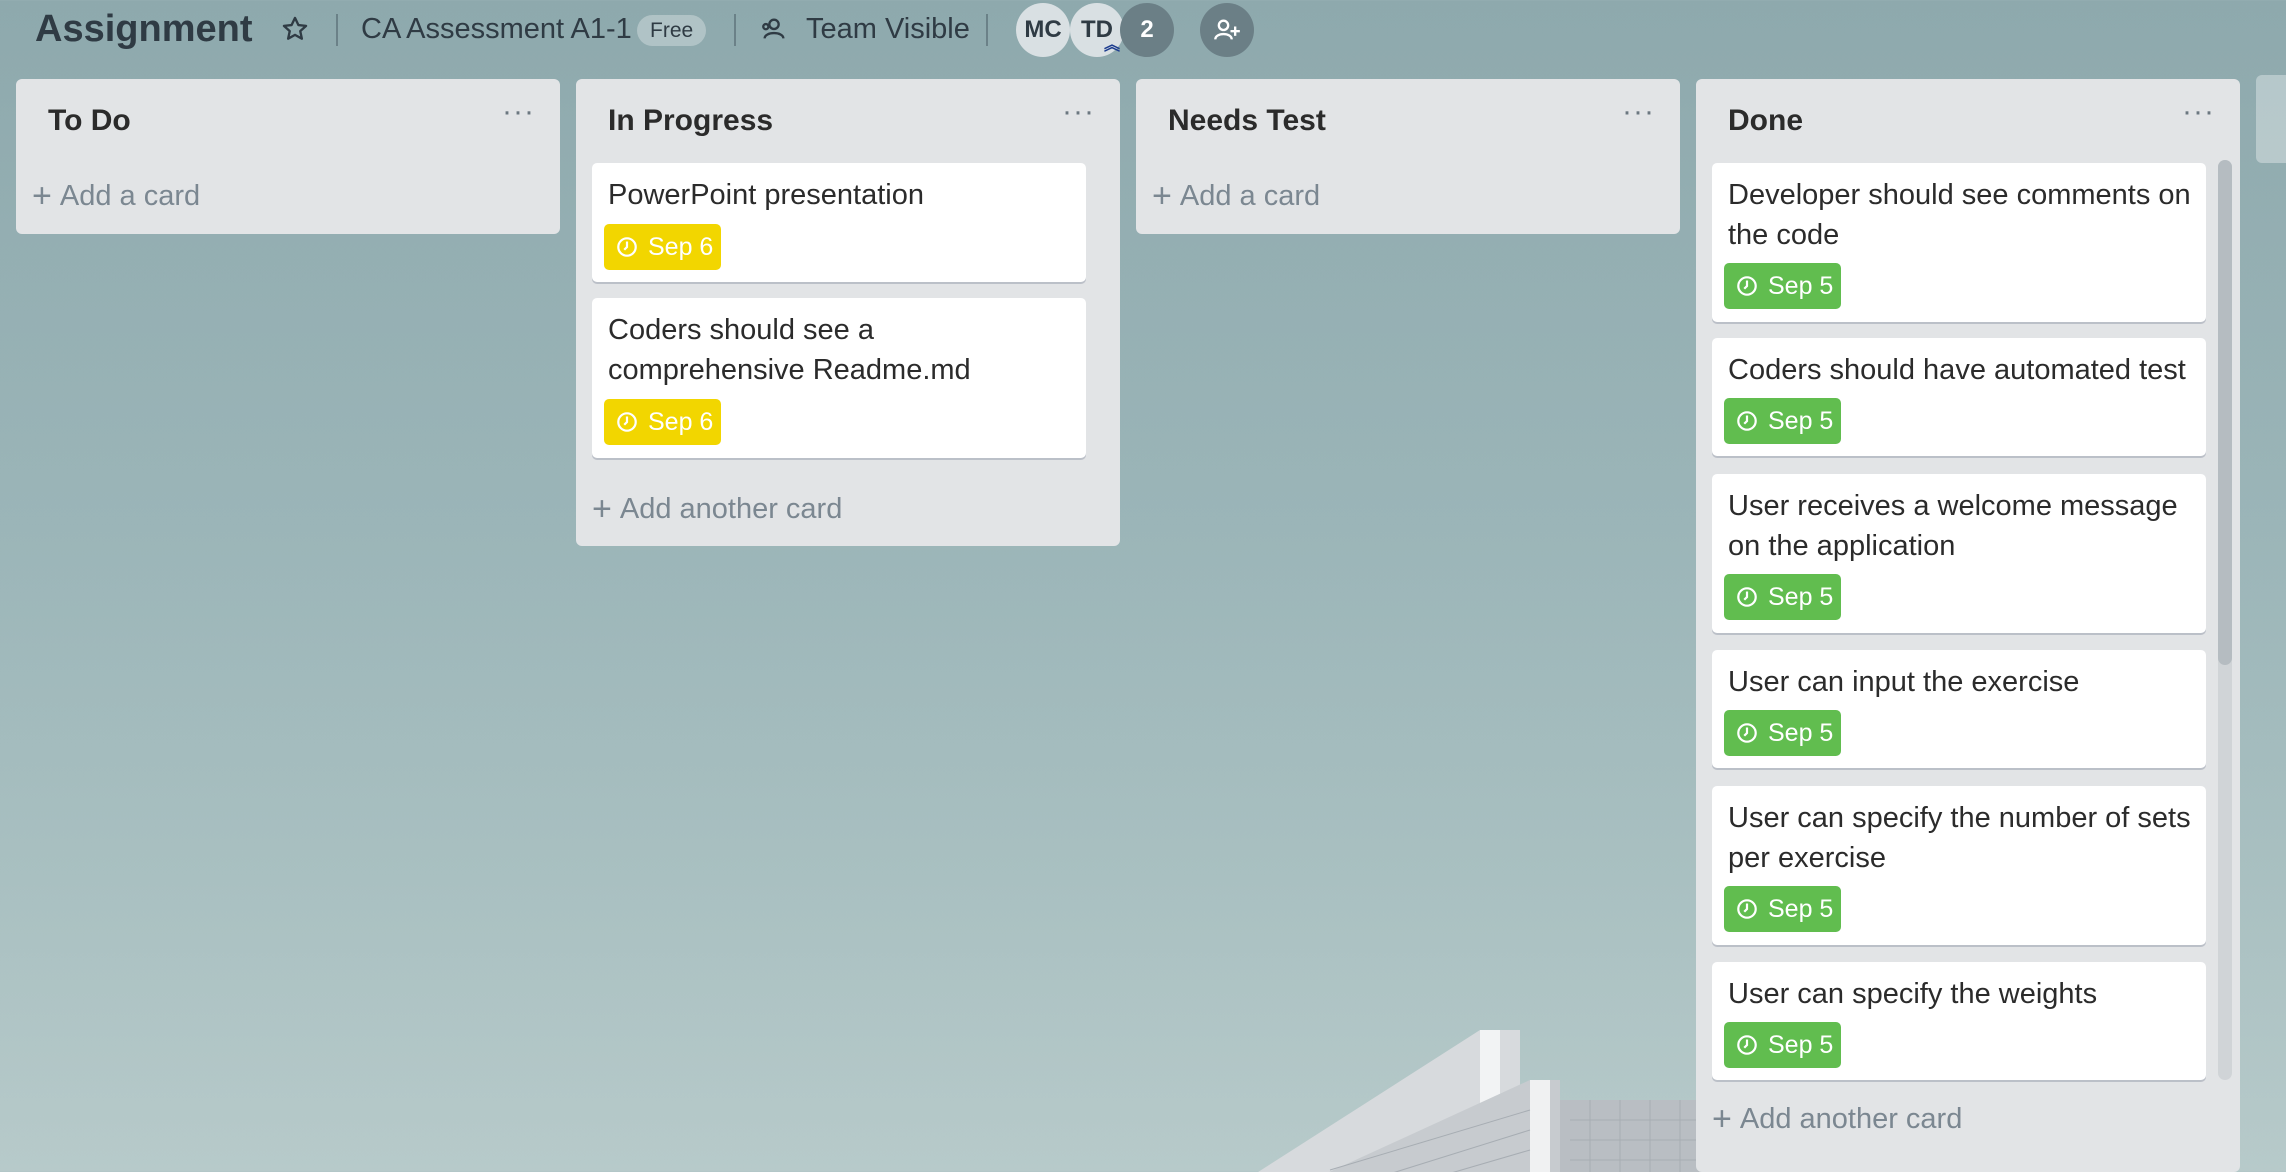 This screenshot has height=1172, width=2286. I want to click on list-title: In Progress, so click(690, 121).